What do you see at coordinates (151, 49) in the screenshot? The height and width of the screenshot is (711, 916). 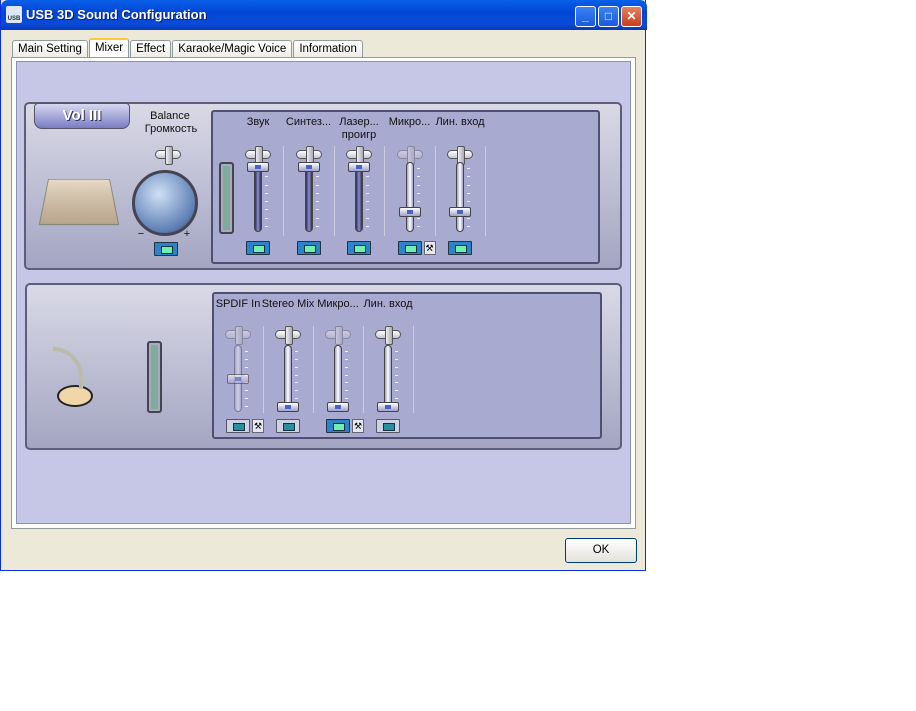 I see `tab-effect: Effect` at bounding box center [151, 49].